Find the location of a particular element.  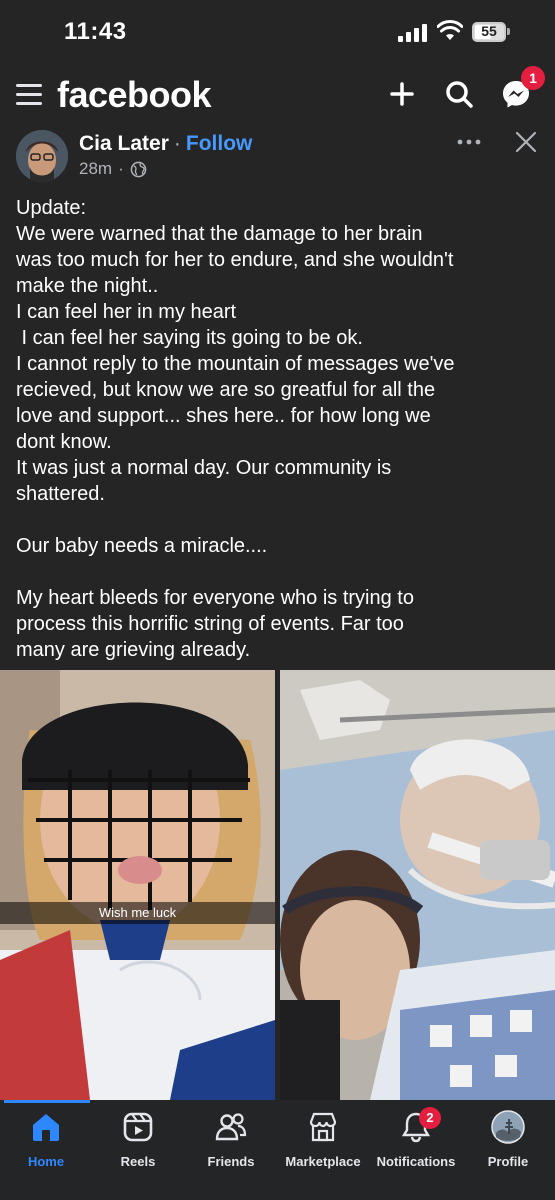

author-avatar is located at coordinates (42, 156).